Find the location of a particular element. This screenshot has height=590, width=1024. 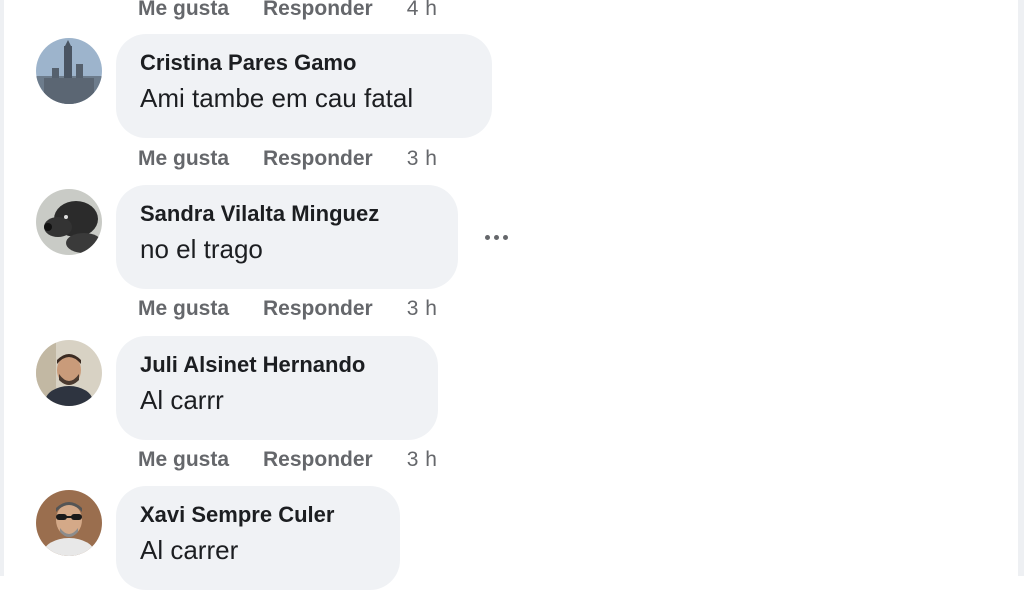

comment-item: Juli Alsinet Hernando Al carrr is located at coordinates (237, 388).